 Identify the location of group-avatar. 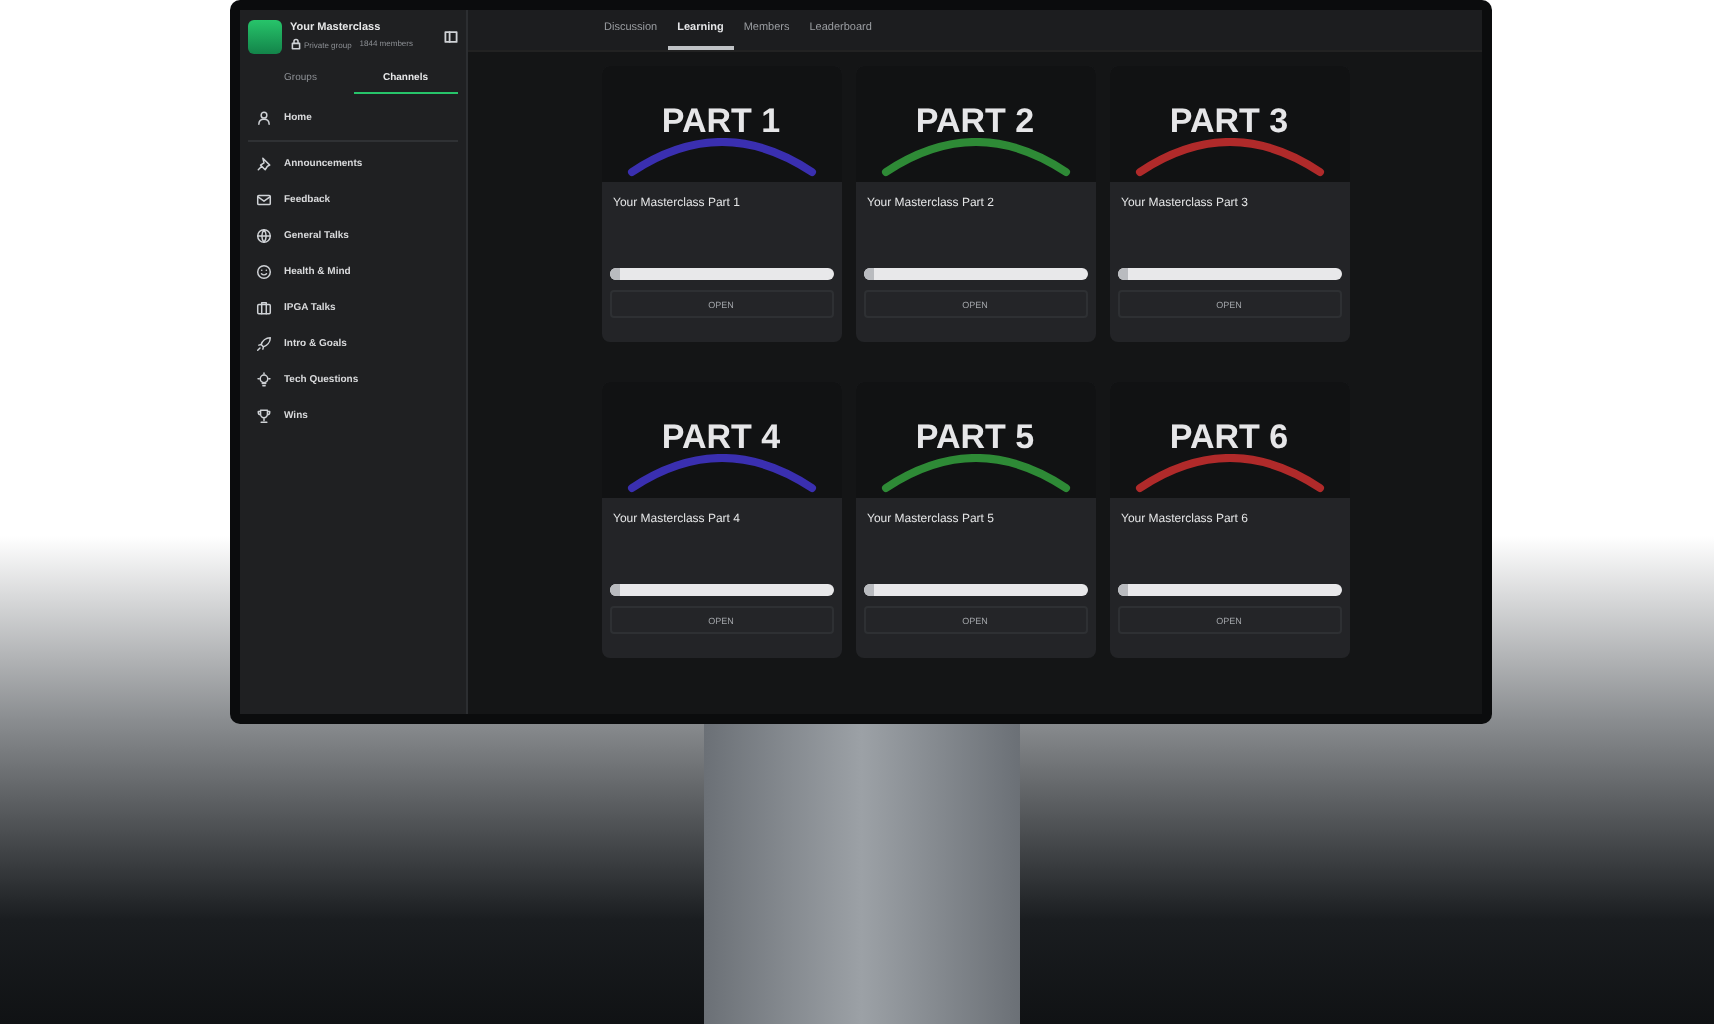
(265, 36).